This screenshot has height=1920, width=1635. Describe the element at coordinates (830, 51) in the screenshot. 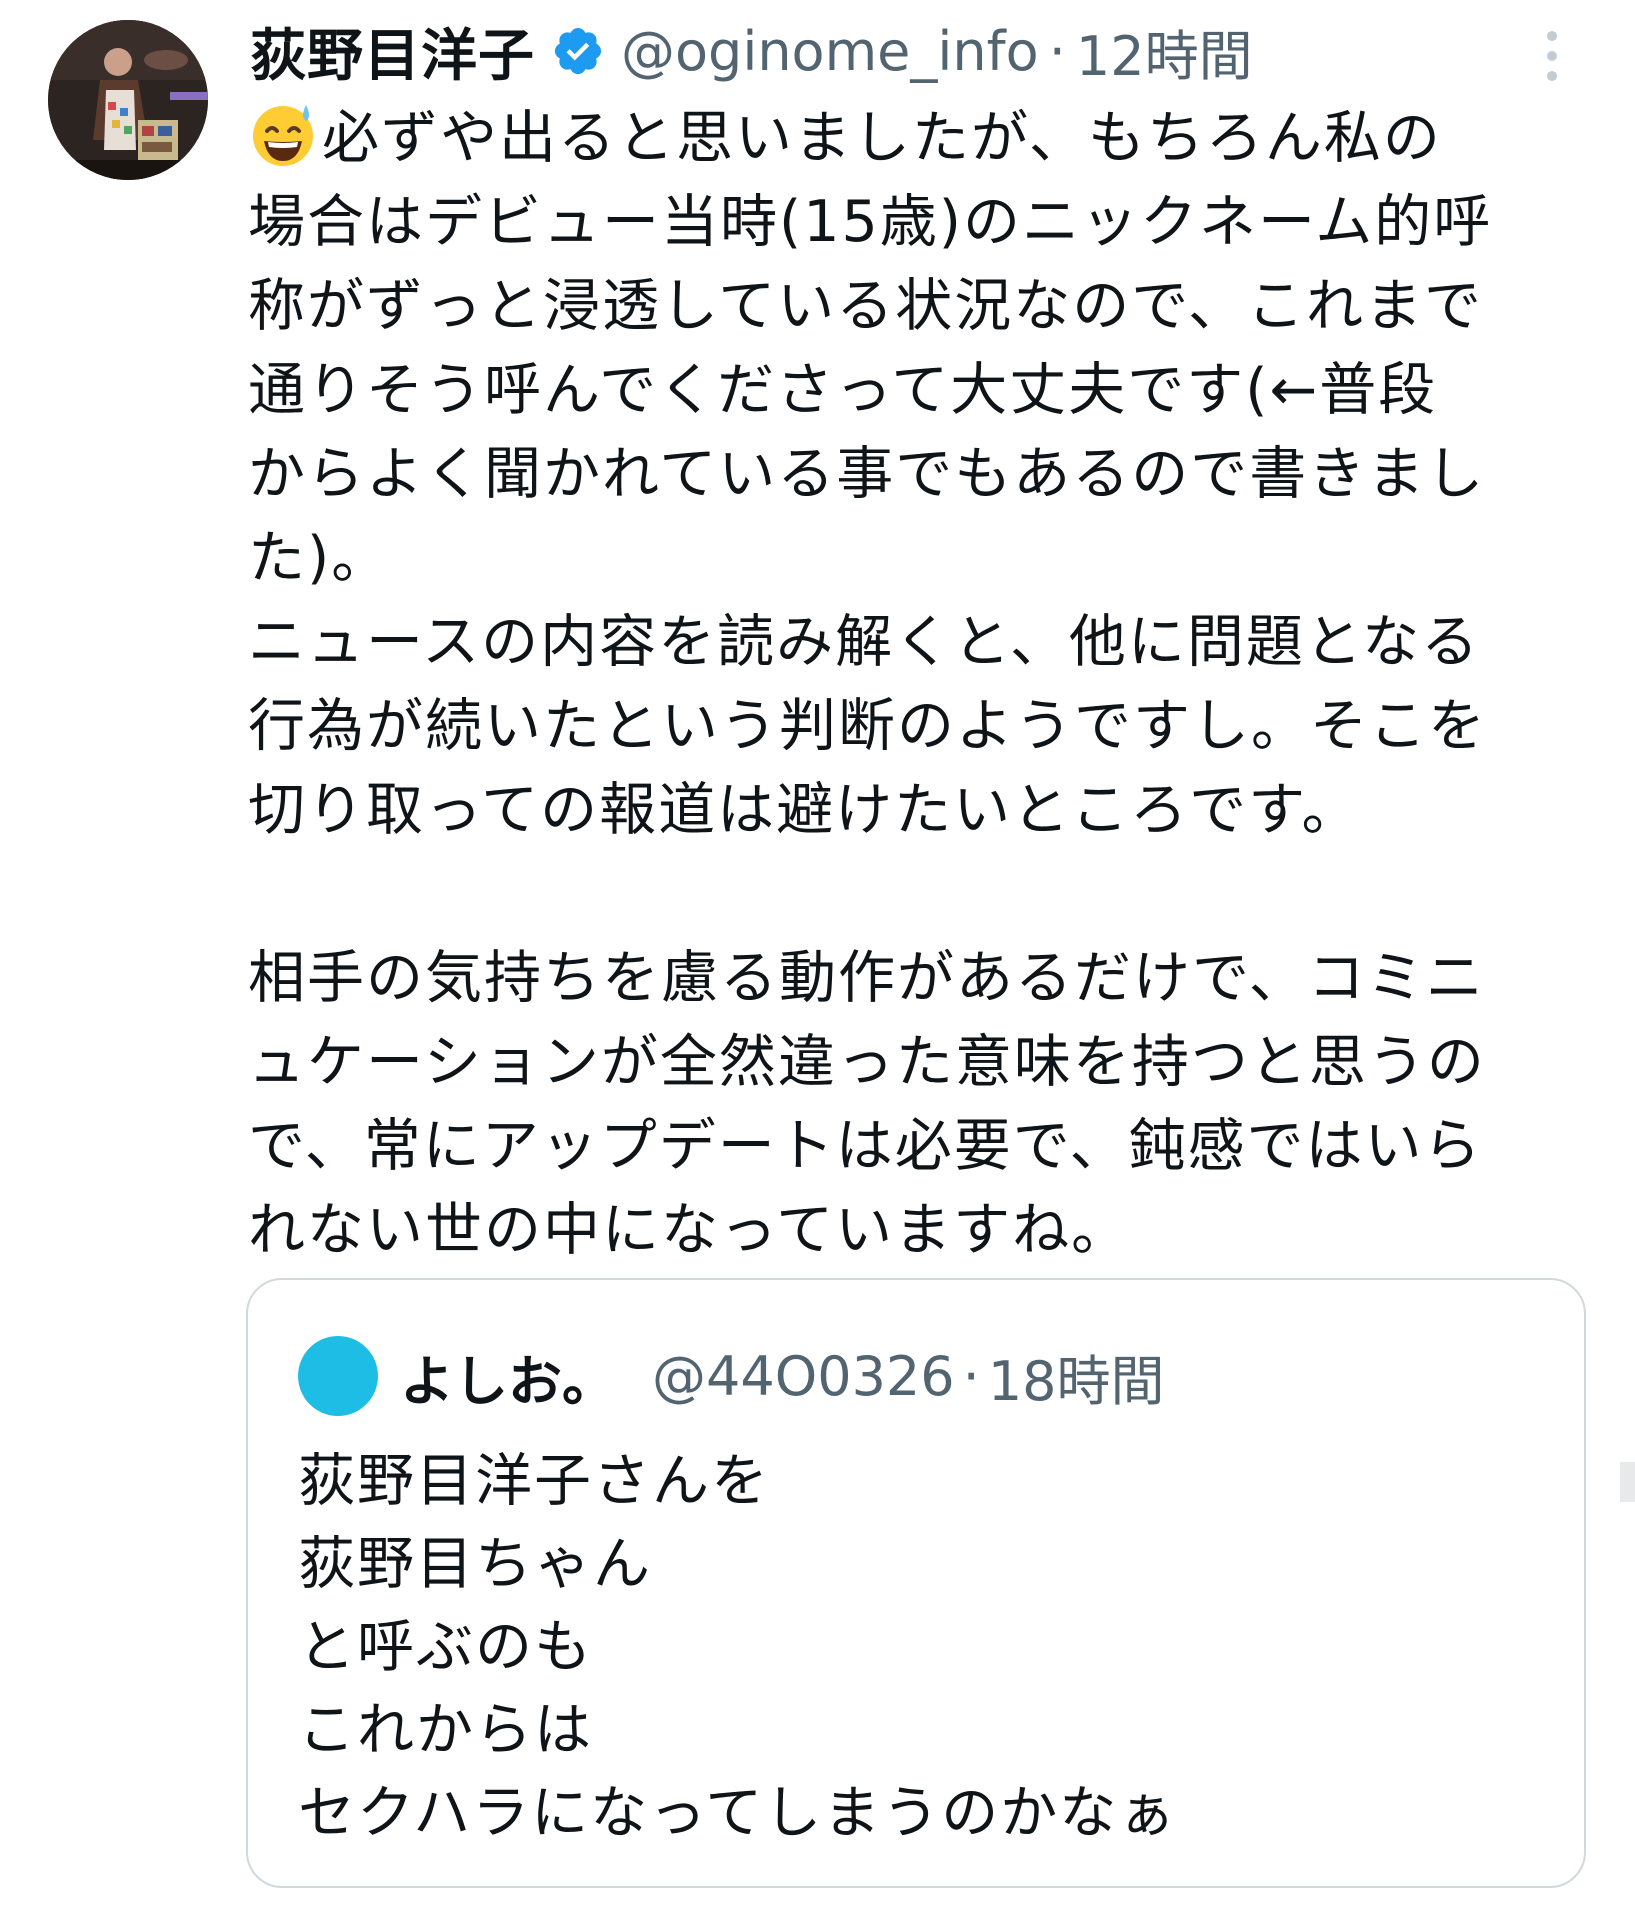

I see `author-handle: @oginome_info` at that location.